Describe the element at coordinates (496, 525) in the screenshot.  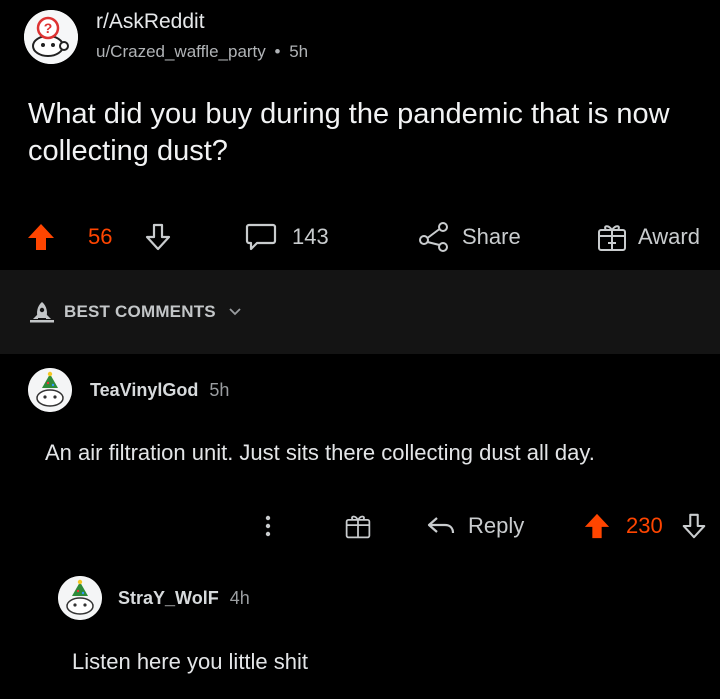
I see `reply-label: Reply` at that location.